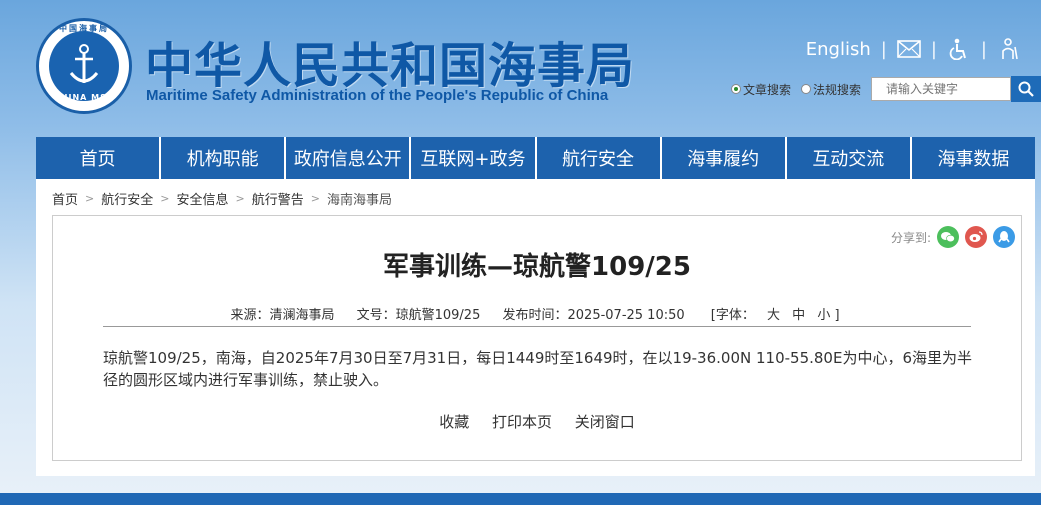 The image size is (1041, 505). What do you see at coordinates (99, 158) in the screenshot?
I see `nav-home: 首页` at bounding box center [99, 158].